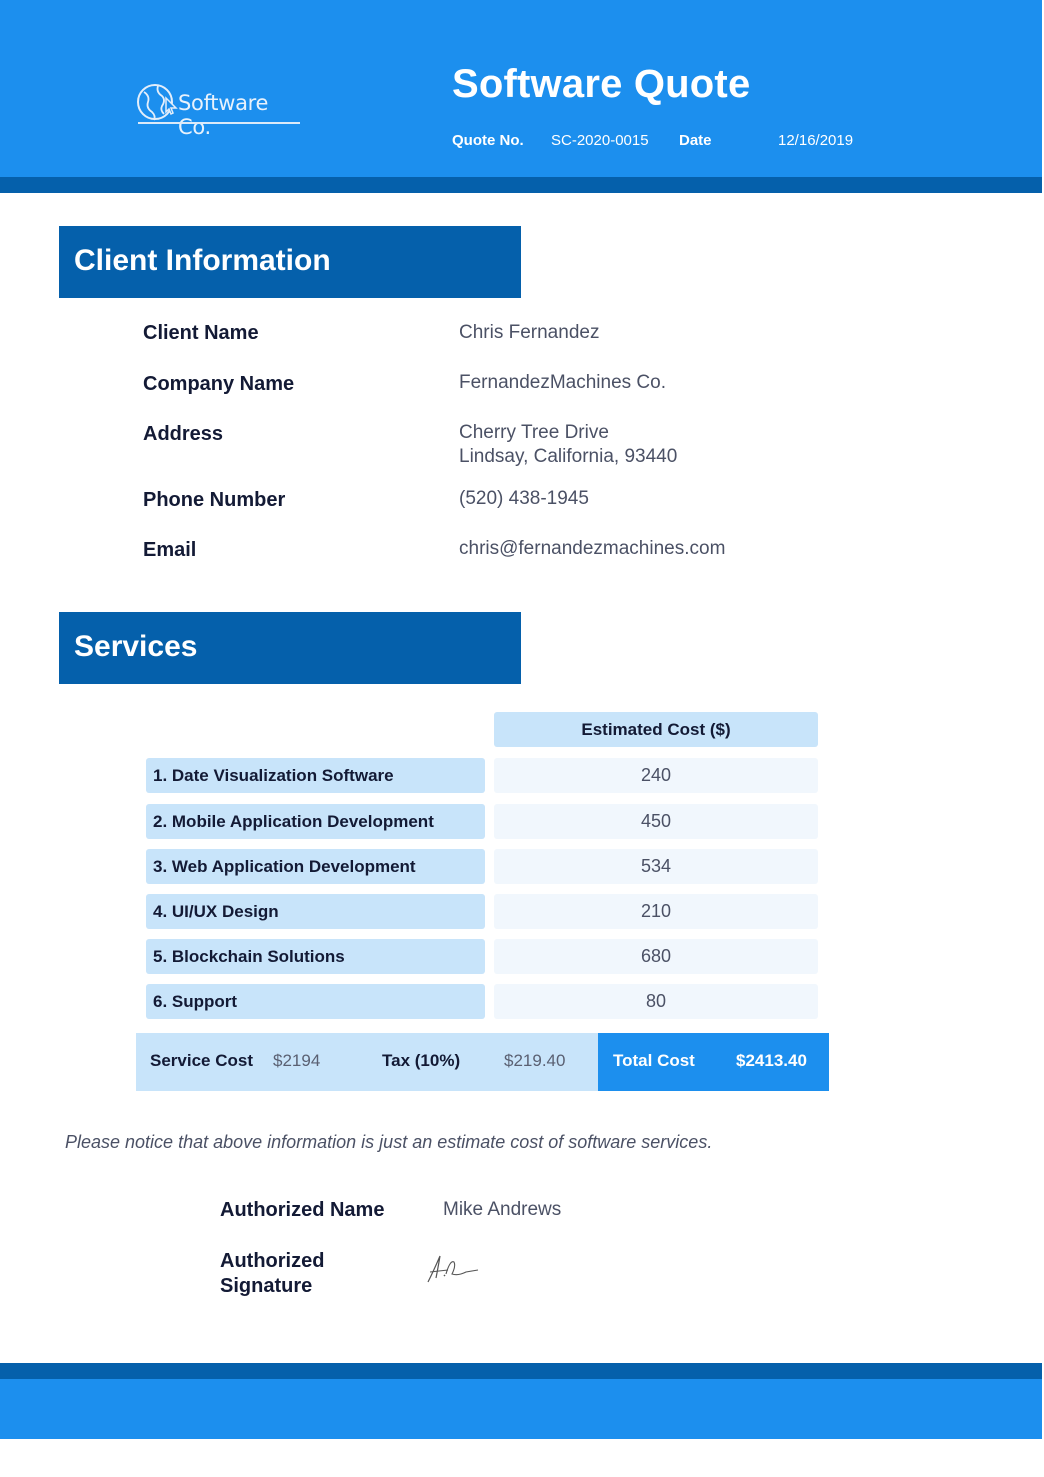  I want to click on authorized-name-value: Mike Andrews, so click(502, 1209).